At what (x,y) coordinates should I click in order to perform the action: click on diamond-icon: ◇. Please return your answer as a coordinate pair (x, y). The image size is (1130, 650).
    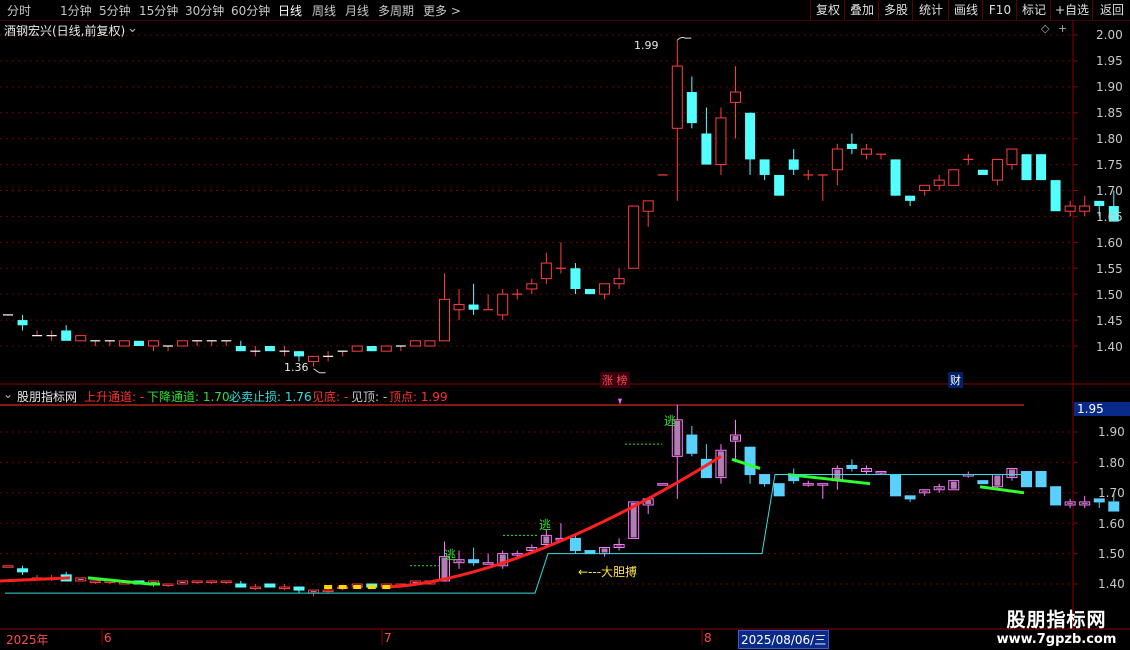
    Looking at the image, I should click on (1045, 28).